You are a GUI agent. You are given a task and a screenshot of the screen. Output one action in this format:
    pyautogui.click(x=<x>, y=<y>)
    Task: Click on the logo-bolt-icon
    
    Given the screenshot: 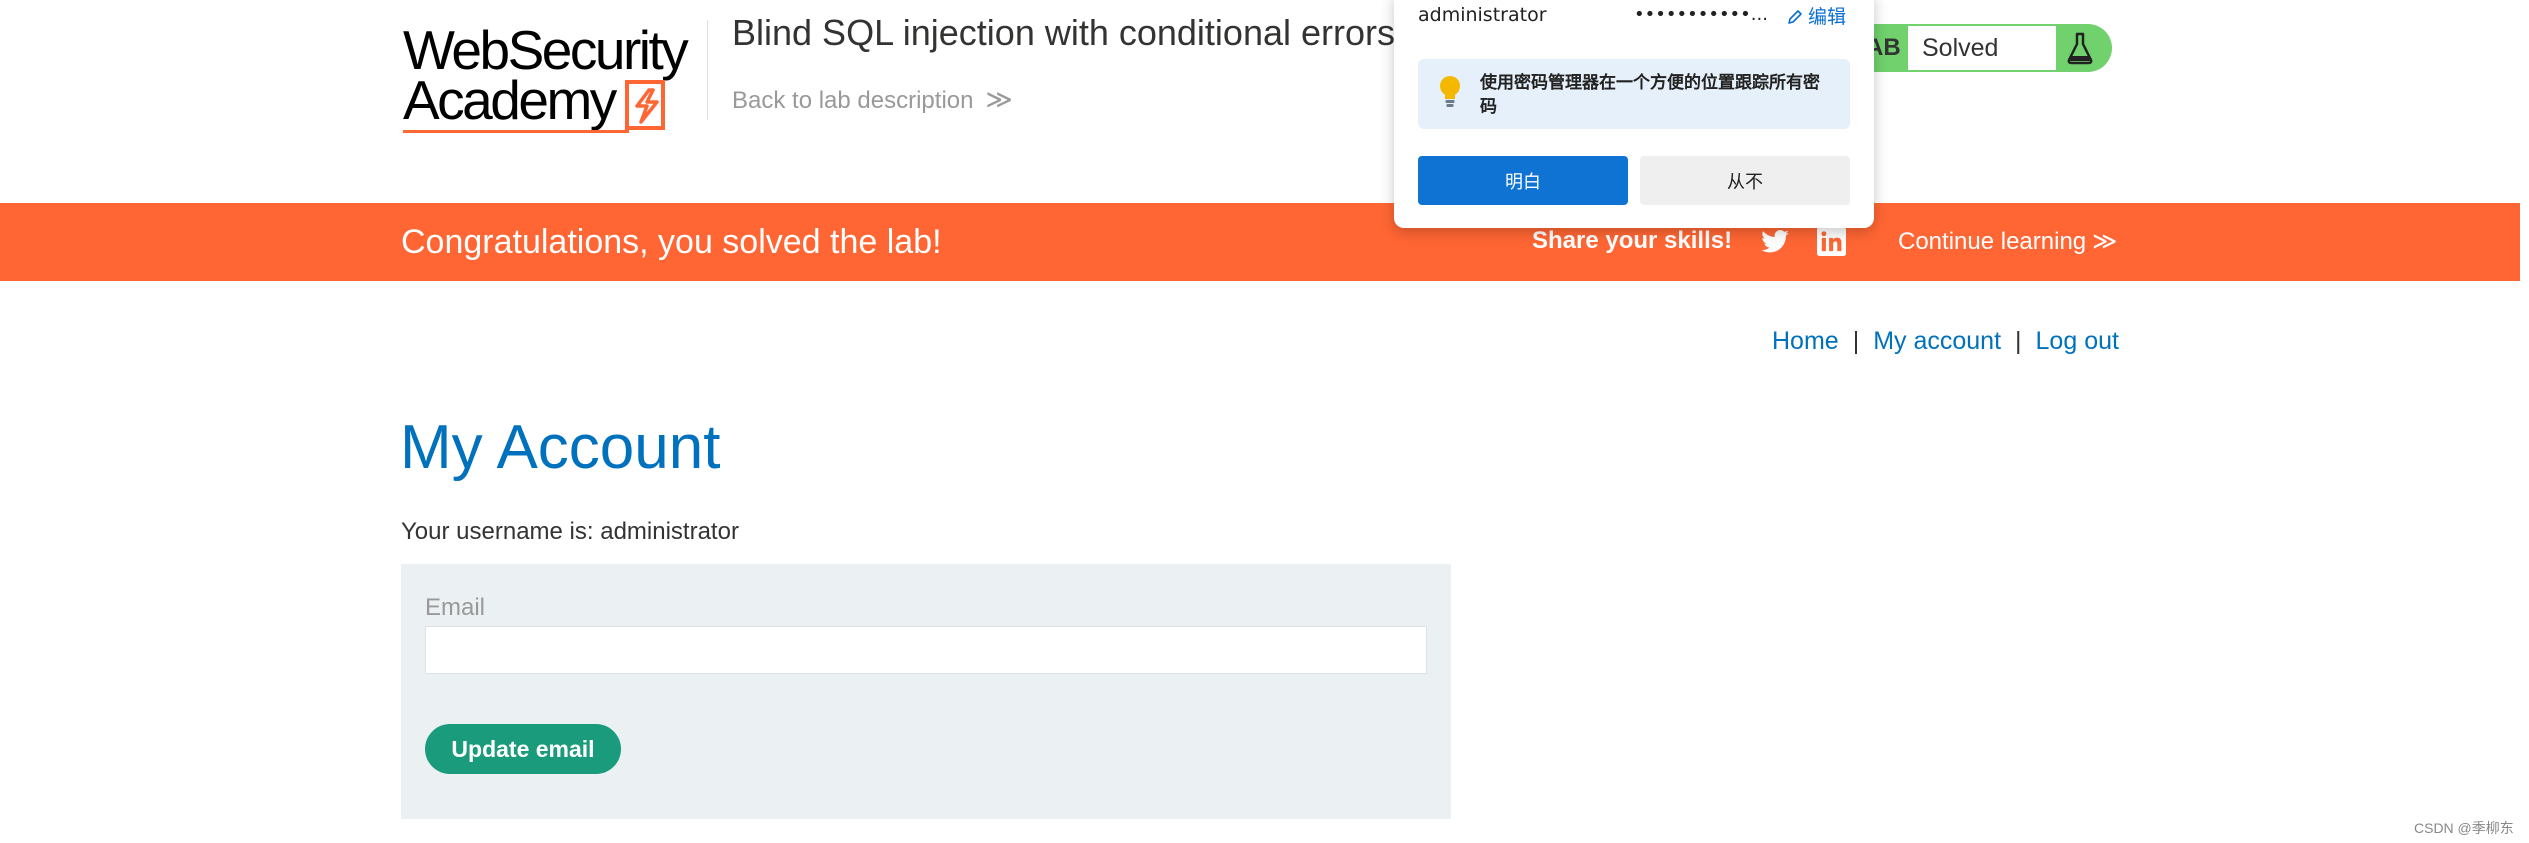 What is the action you would take?
    pyautogui.click(x=645, y=105)
    